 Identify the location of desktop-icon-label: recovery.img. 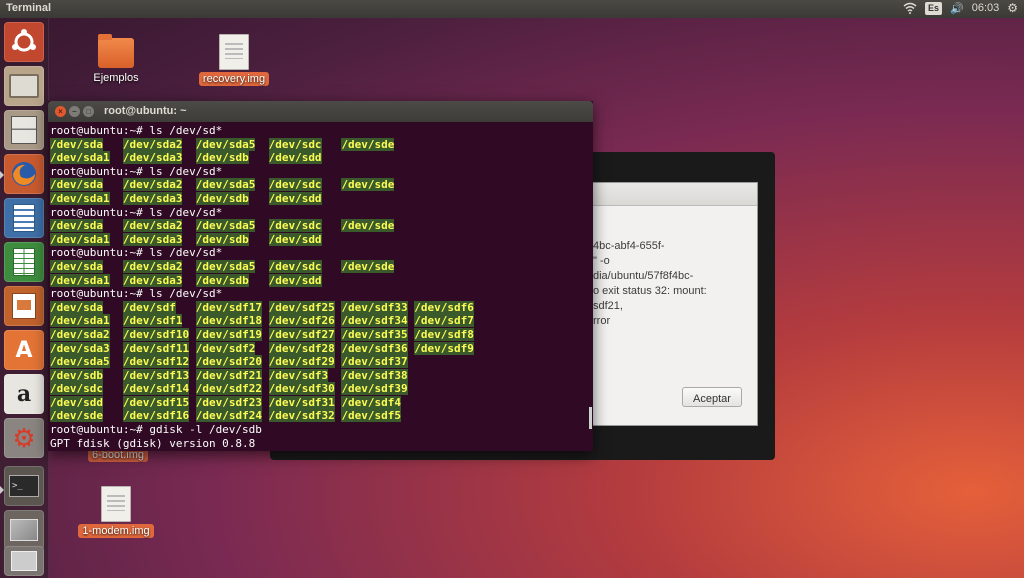
(234, 79).